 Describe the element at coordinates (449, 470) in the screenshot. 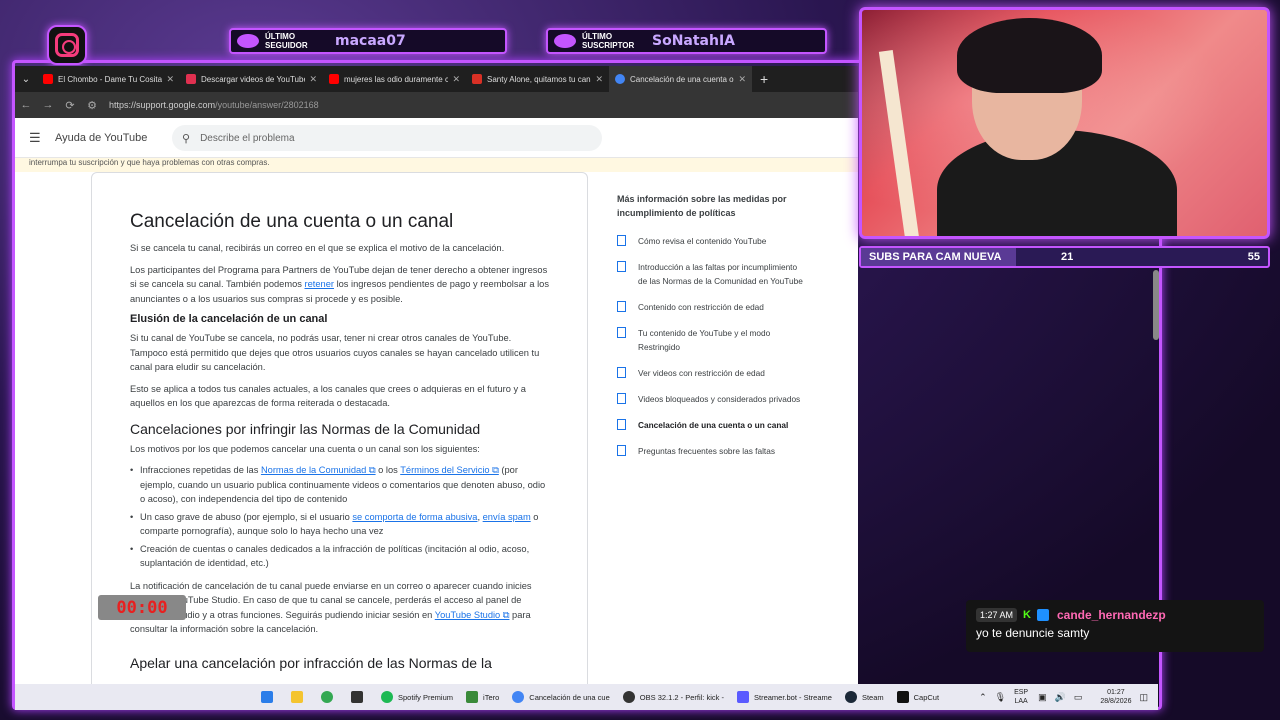

I see `terms-of-service-link: Términos del Servicio ⧉` at that location.